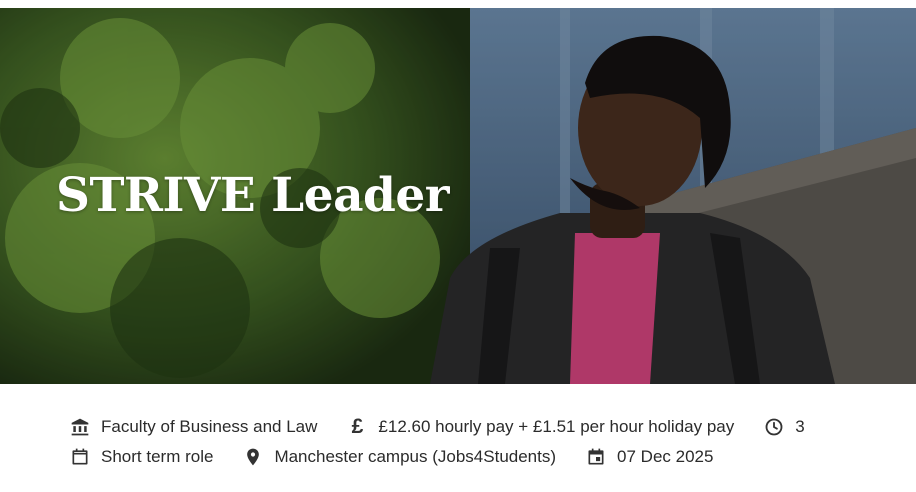 The width and height of the screenshot is (916, 492). I want to click on hours-item: 3, so click(784, 427).